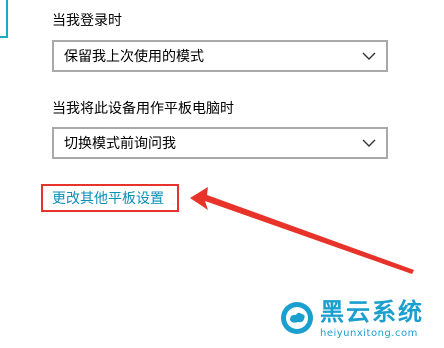 Image resolution: width=444 pixels, height=348 pixels. I want to click on watermark-url: heiyunxitong.com, so click(369, 333).